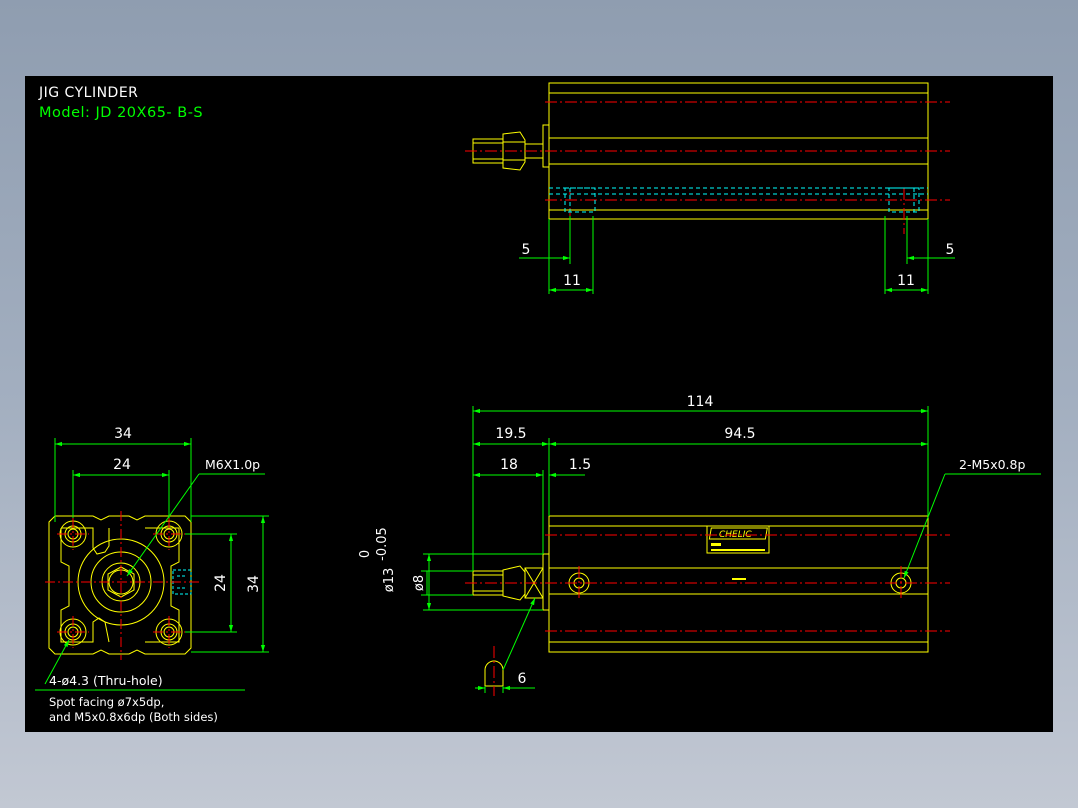  I want to click on dim-width-inner: 24, so click(122, 465).